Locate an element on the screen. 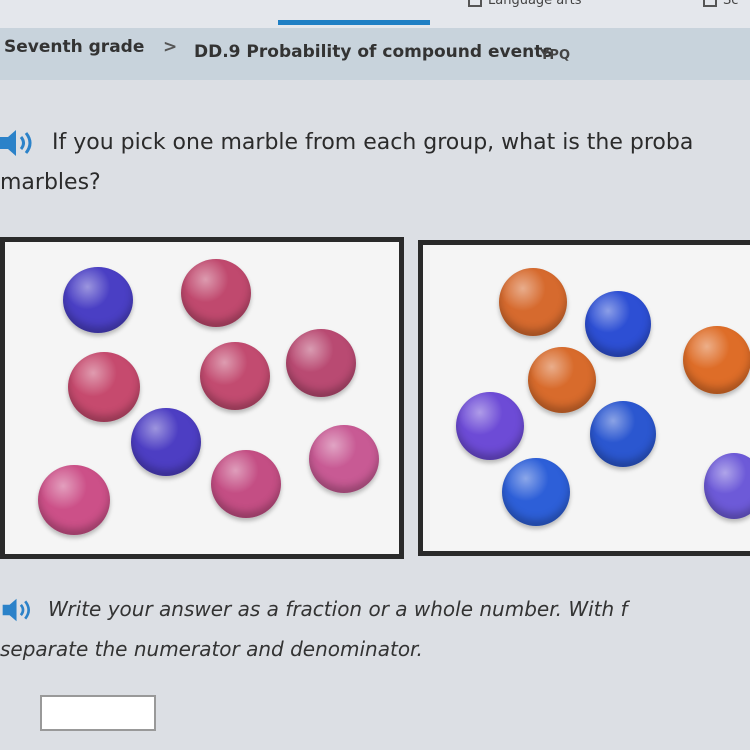  breadcrumb-skill: DD.9 Probability of compound events is located at coordinates (373, 52).